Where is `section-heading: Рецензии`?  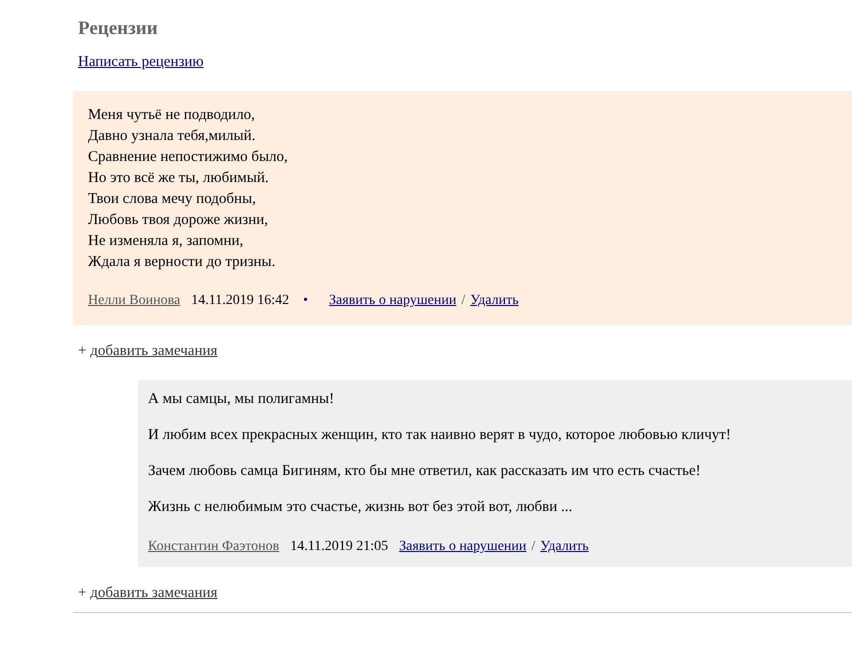 section-heading: Рецензии is located at coordinates (118, 29).